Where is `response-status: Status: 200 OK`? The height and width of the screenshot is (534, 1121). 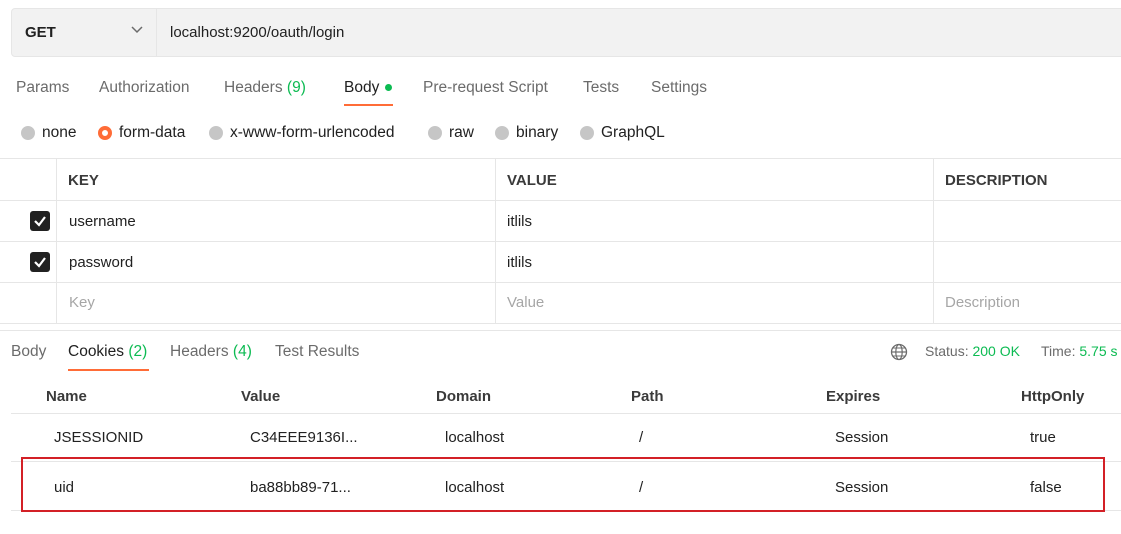 response-status: Status: 200 OK is located at coordinates (972, 351).